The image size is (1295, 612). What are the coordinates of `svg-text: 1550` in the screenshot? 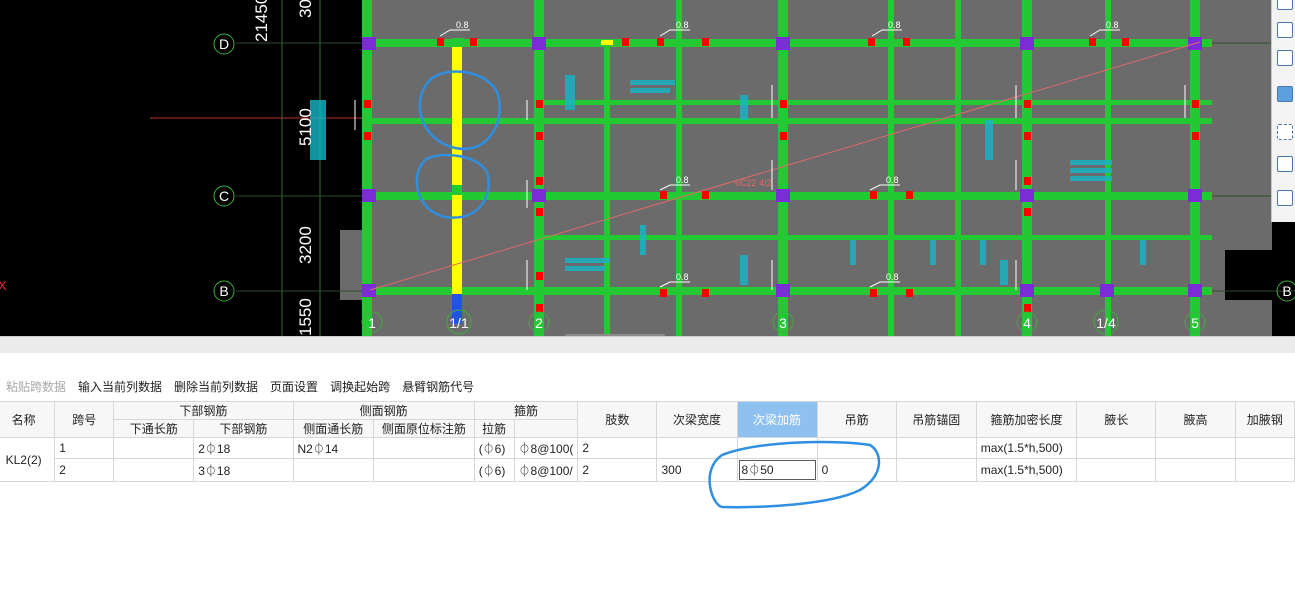 It's located at (305, 317).